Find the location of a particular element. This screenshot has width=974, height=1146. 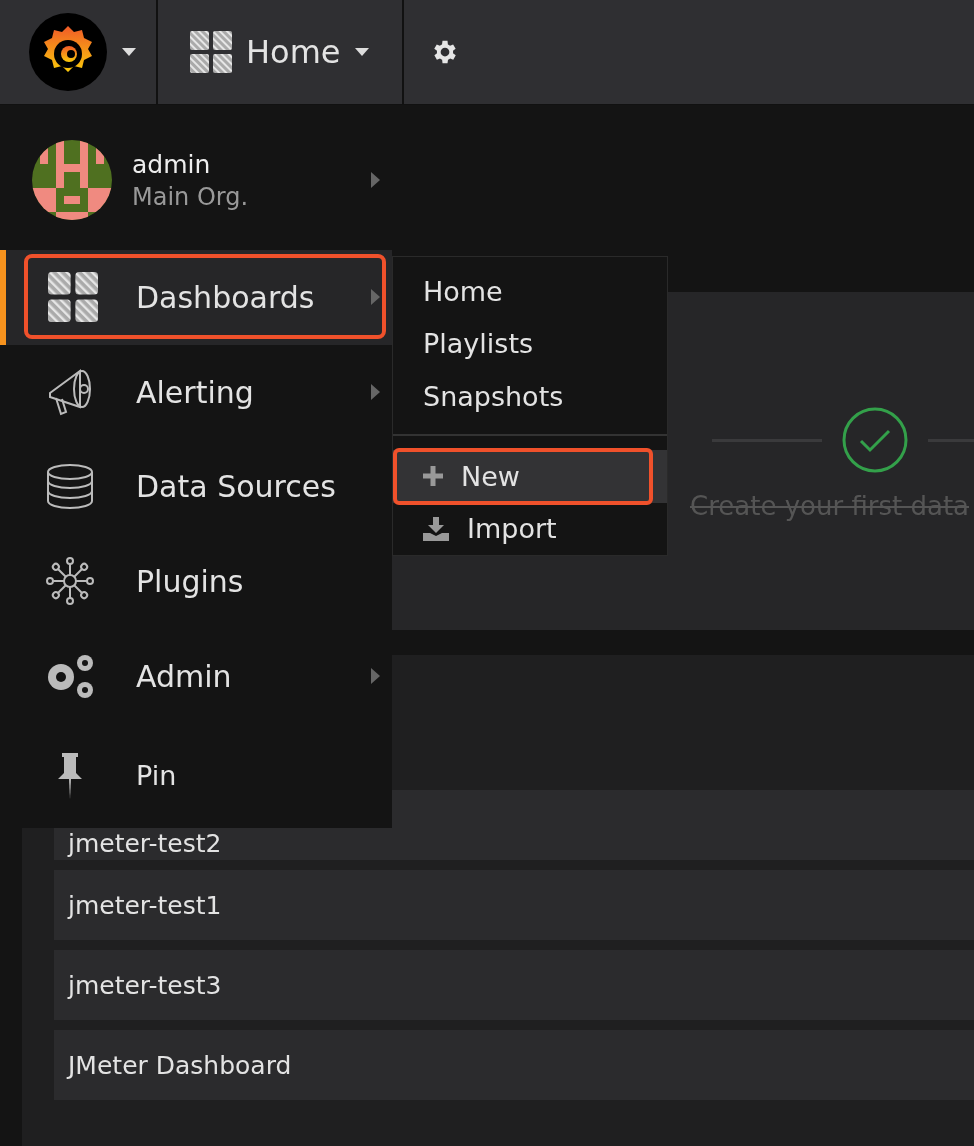

download-icon is located at coordinates (436, 528).